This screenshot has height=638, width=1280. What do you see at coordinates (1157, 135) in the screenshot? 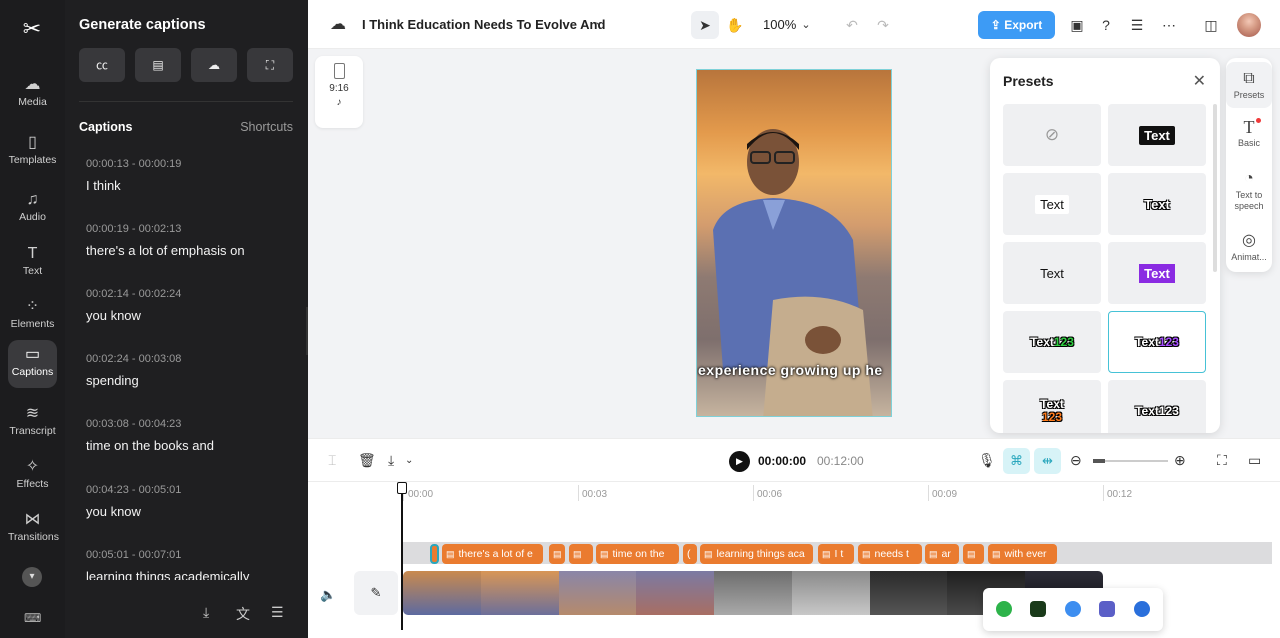
I see `preset-white-on-black: Text` at bounding box center [1157, 135].